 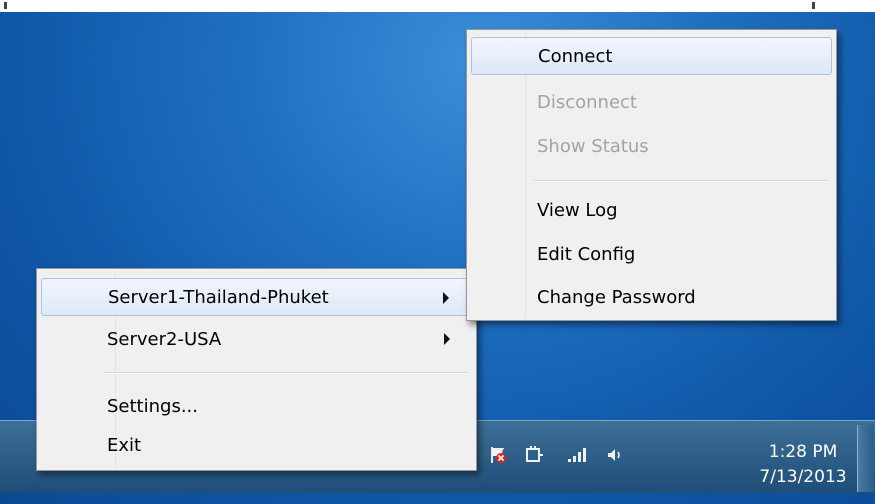 I want to click on menu-item-change-password: Change Password, so click(x=651, y=297).